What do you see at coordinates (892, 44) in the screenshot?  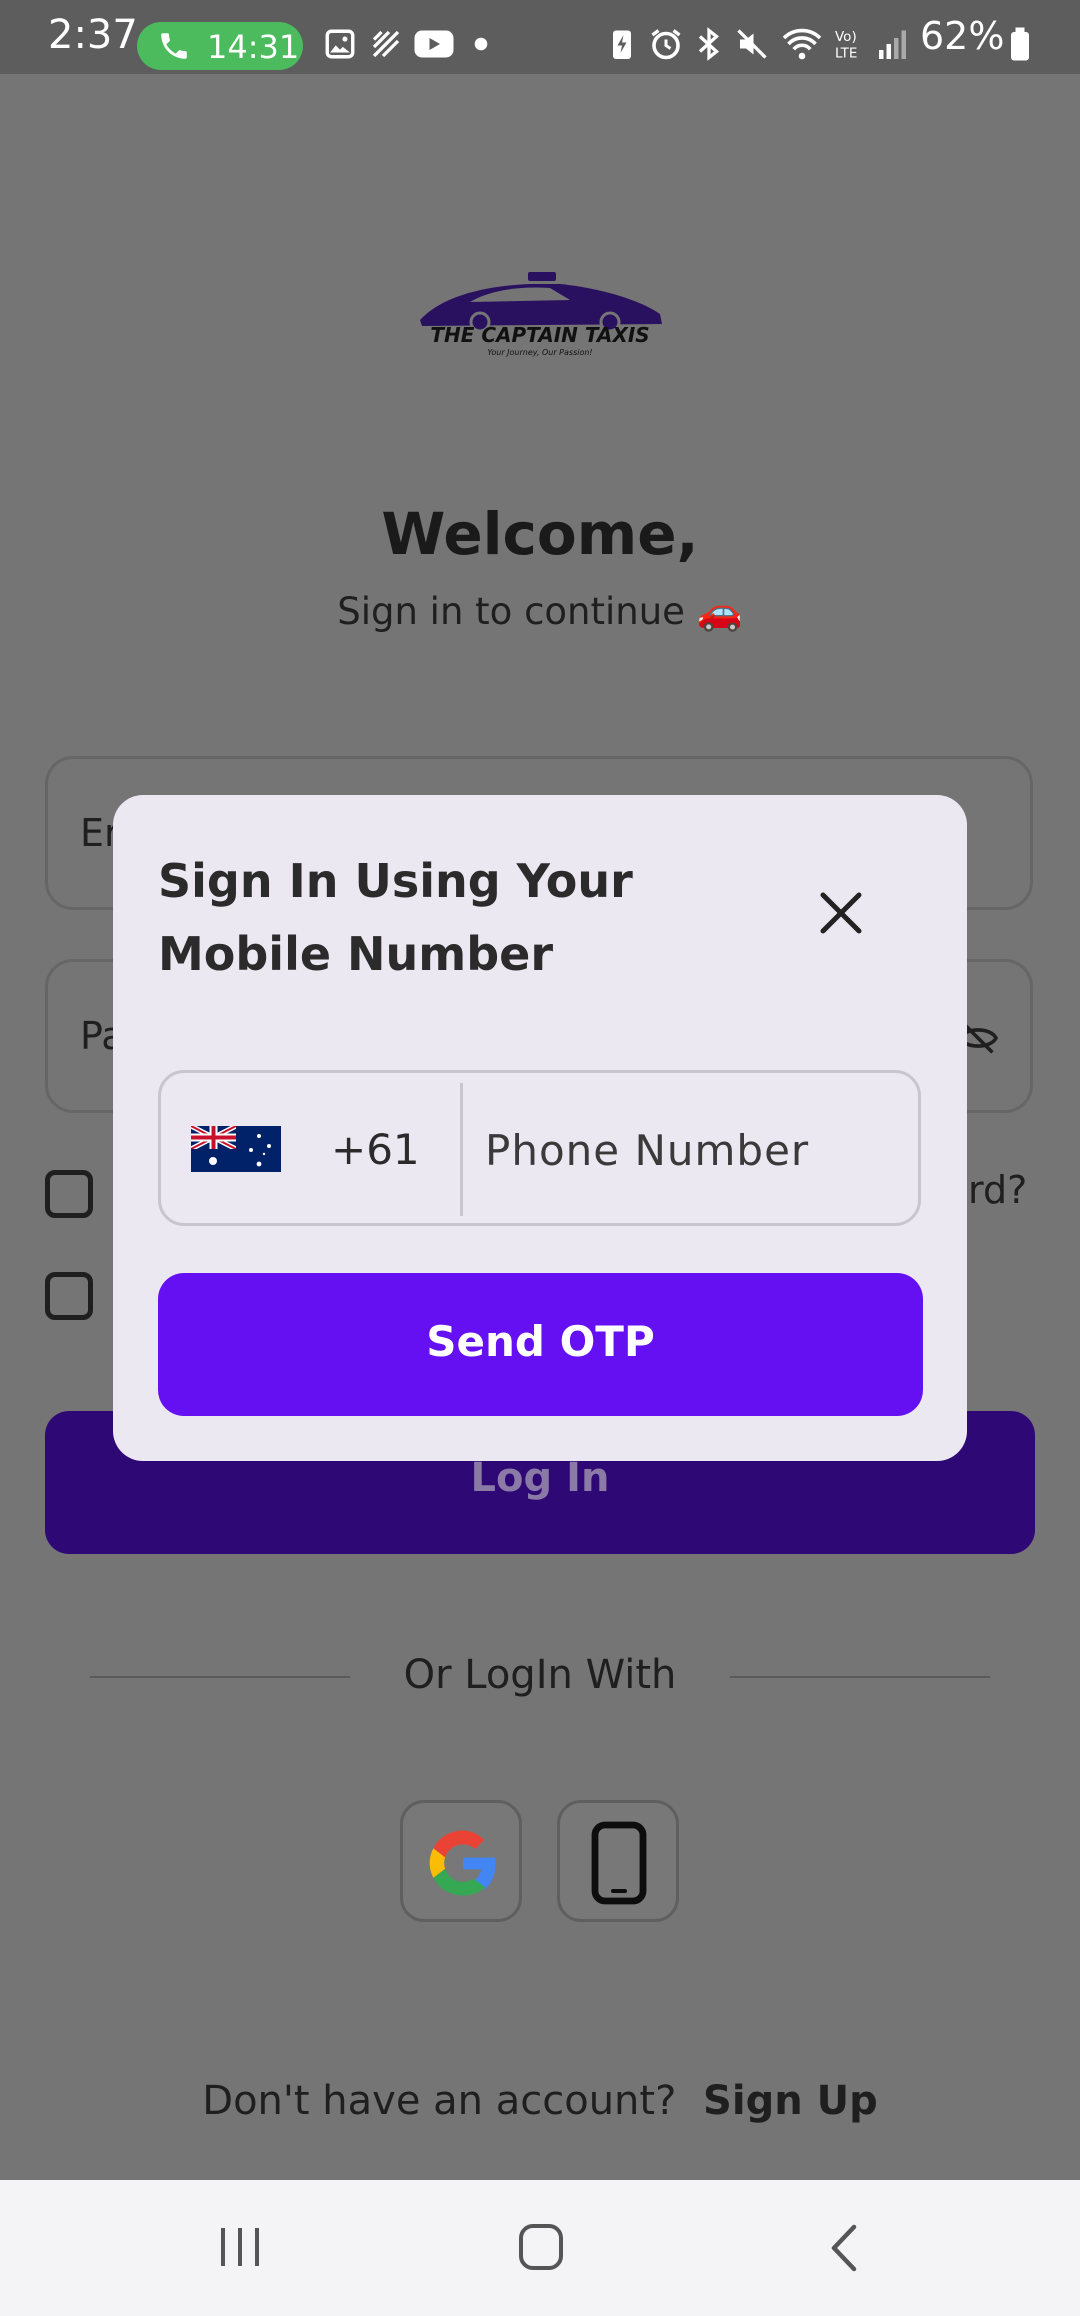 I see `cell-signal-icon` at bounding box center [892, 44].